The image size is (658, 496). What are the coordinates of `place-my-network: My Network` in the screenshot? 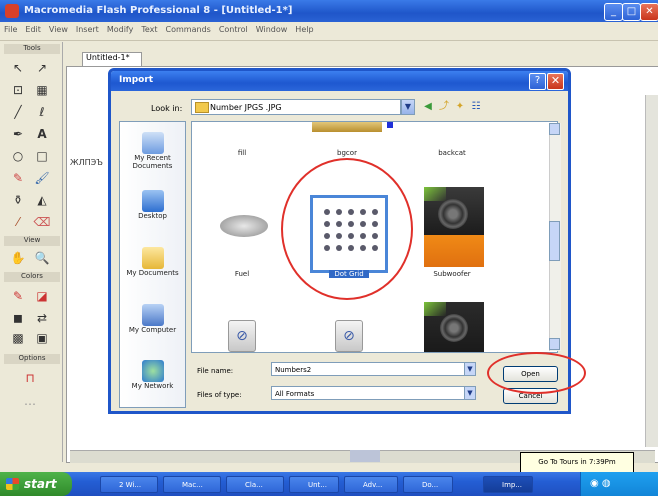 It's located at (152, 375).